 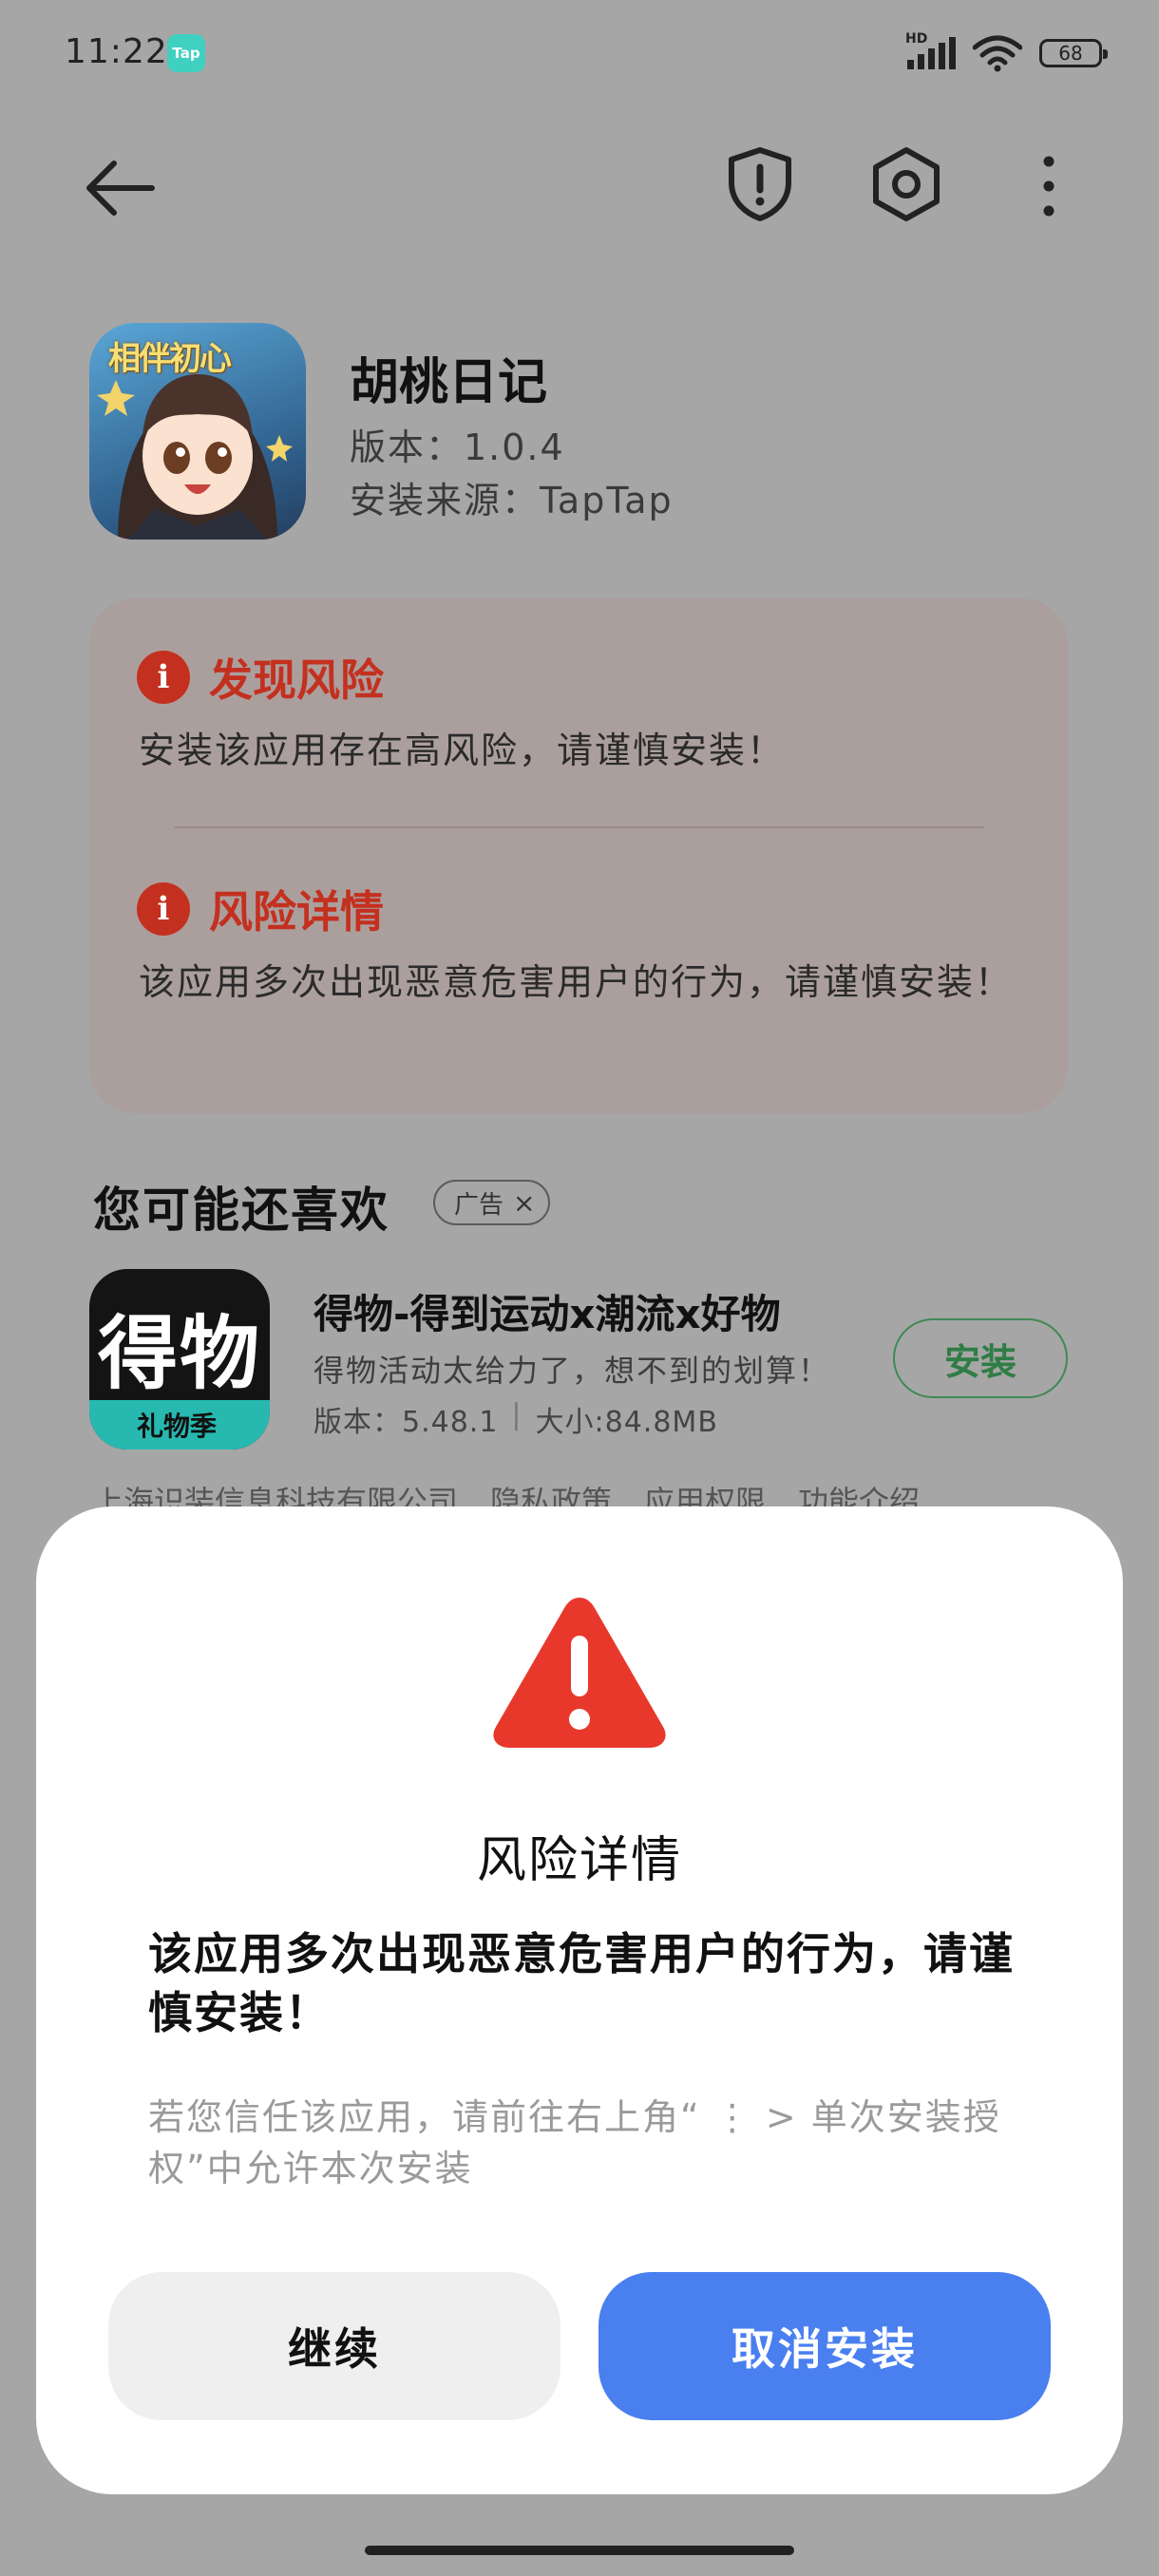 I want to click on recommended-app-name: 得物-得到运动x潮流x好物, so click(x=547, y=1311).